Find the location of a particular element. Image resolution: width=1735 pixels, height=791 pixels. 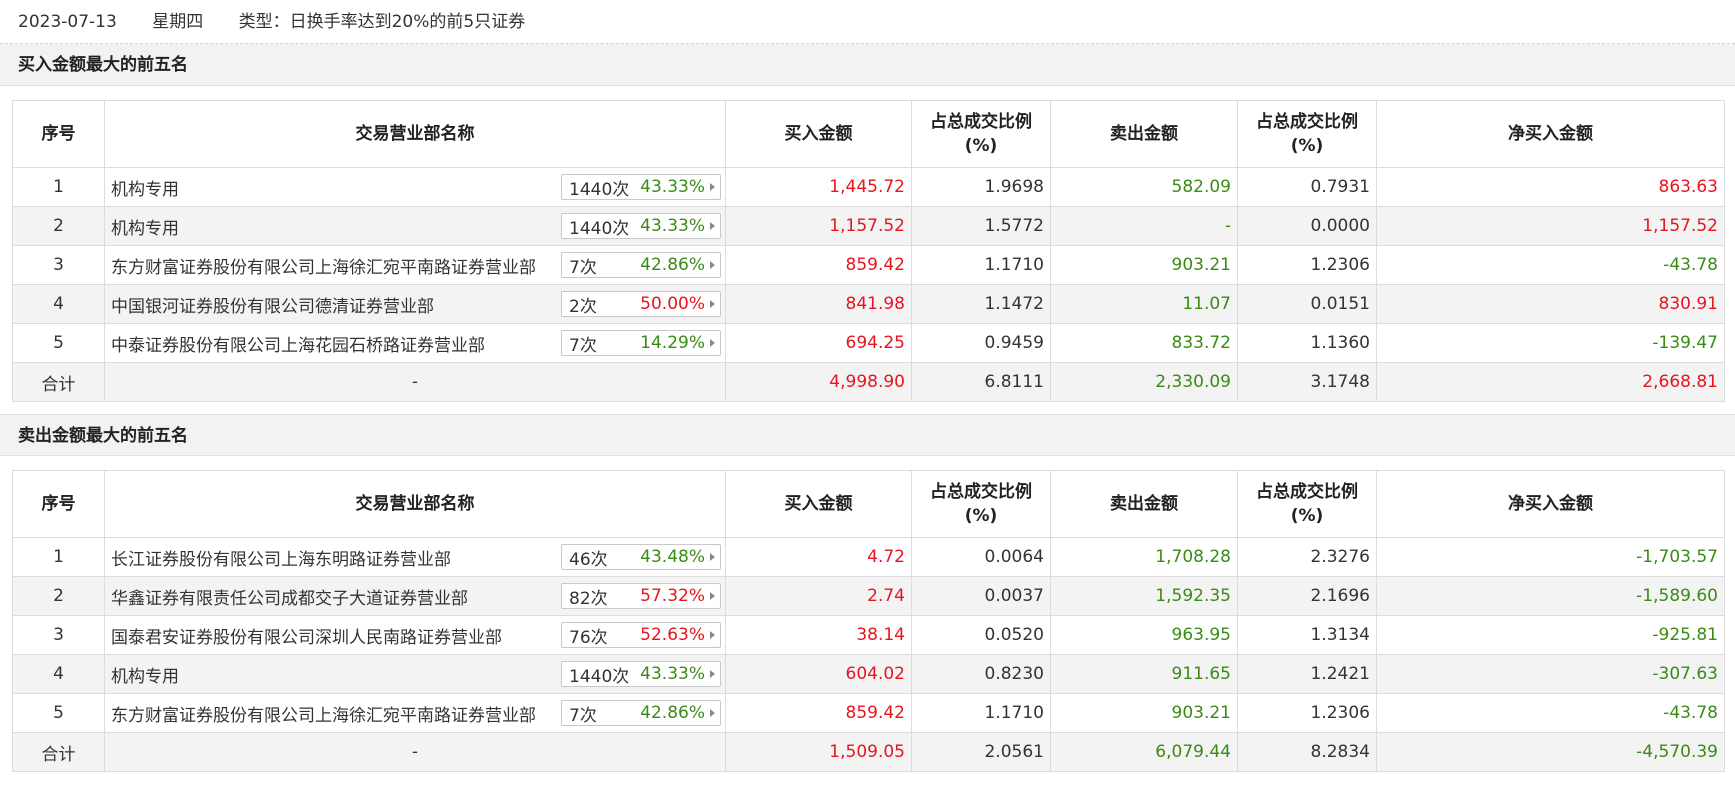

col-idx: 序号 is located at coordinates (58, 134).